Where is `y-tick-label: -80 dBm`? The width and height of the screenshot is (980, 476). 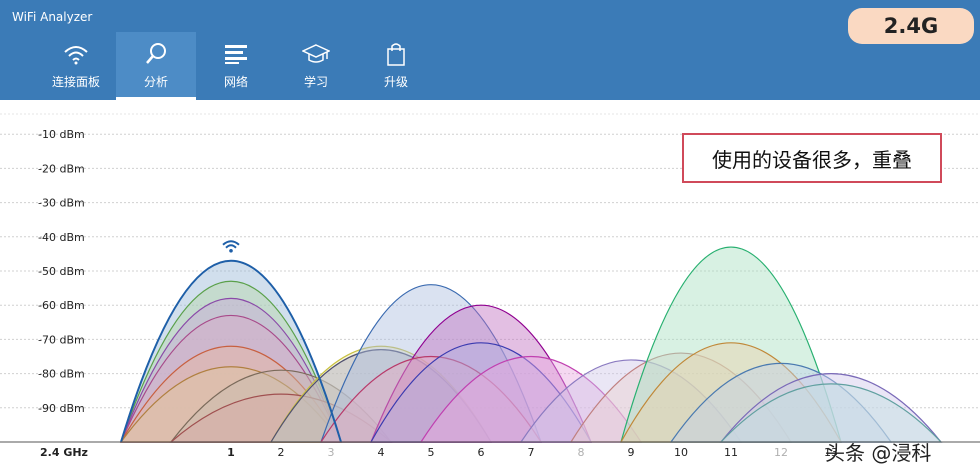 y-tick-label: -80 dBm is located at coordinates (61, 374).